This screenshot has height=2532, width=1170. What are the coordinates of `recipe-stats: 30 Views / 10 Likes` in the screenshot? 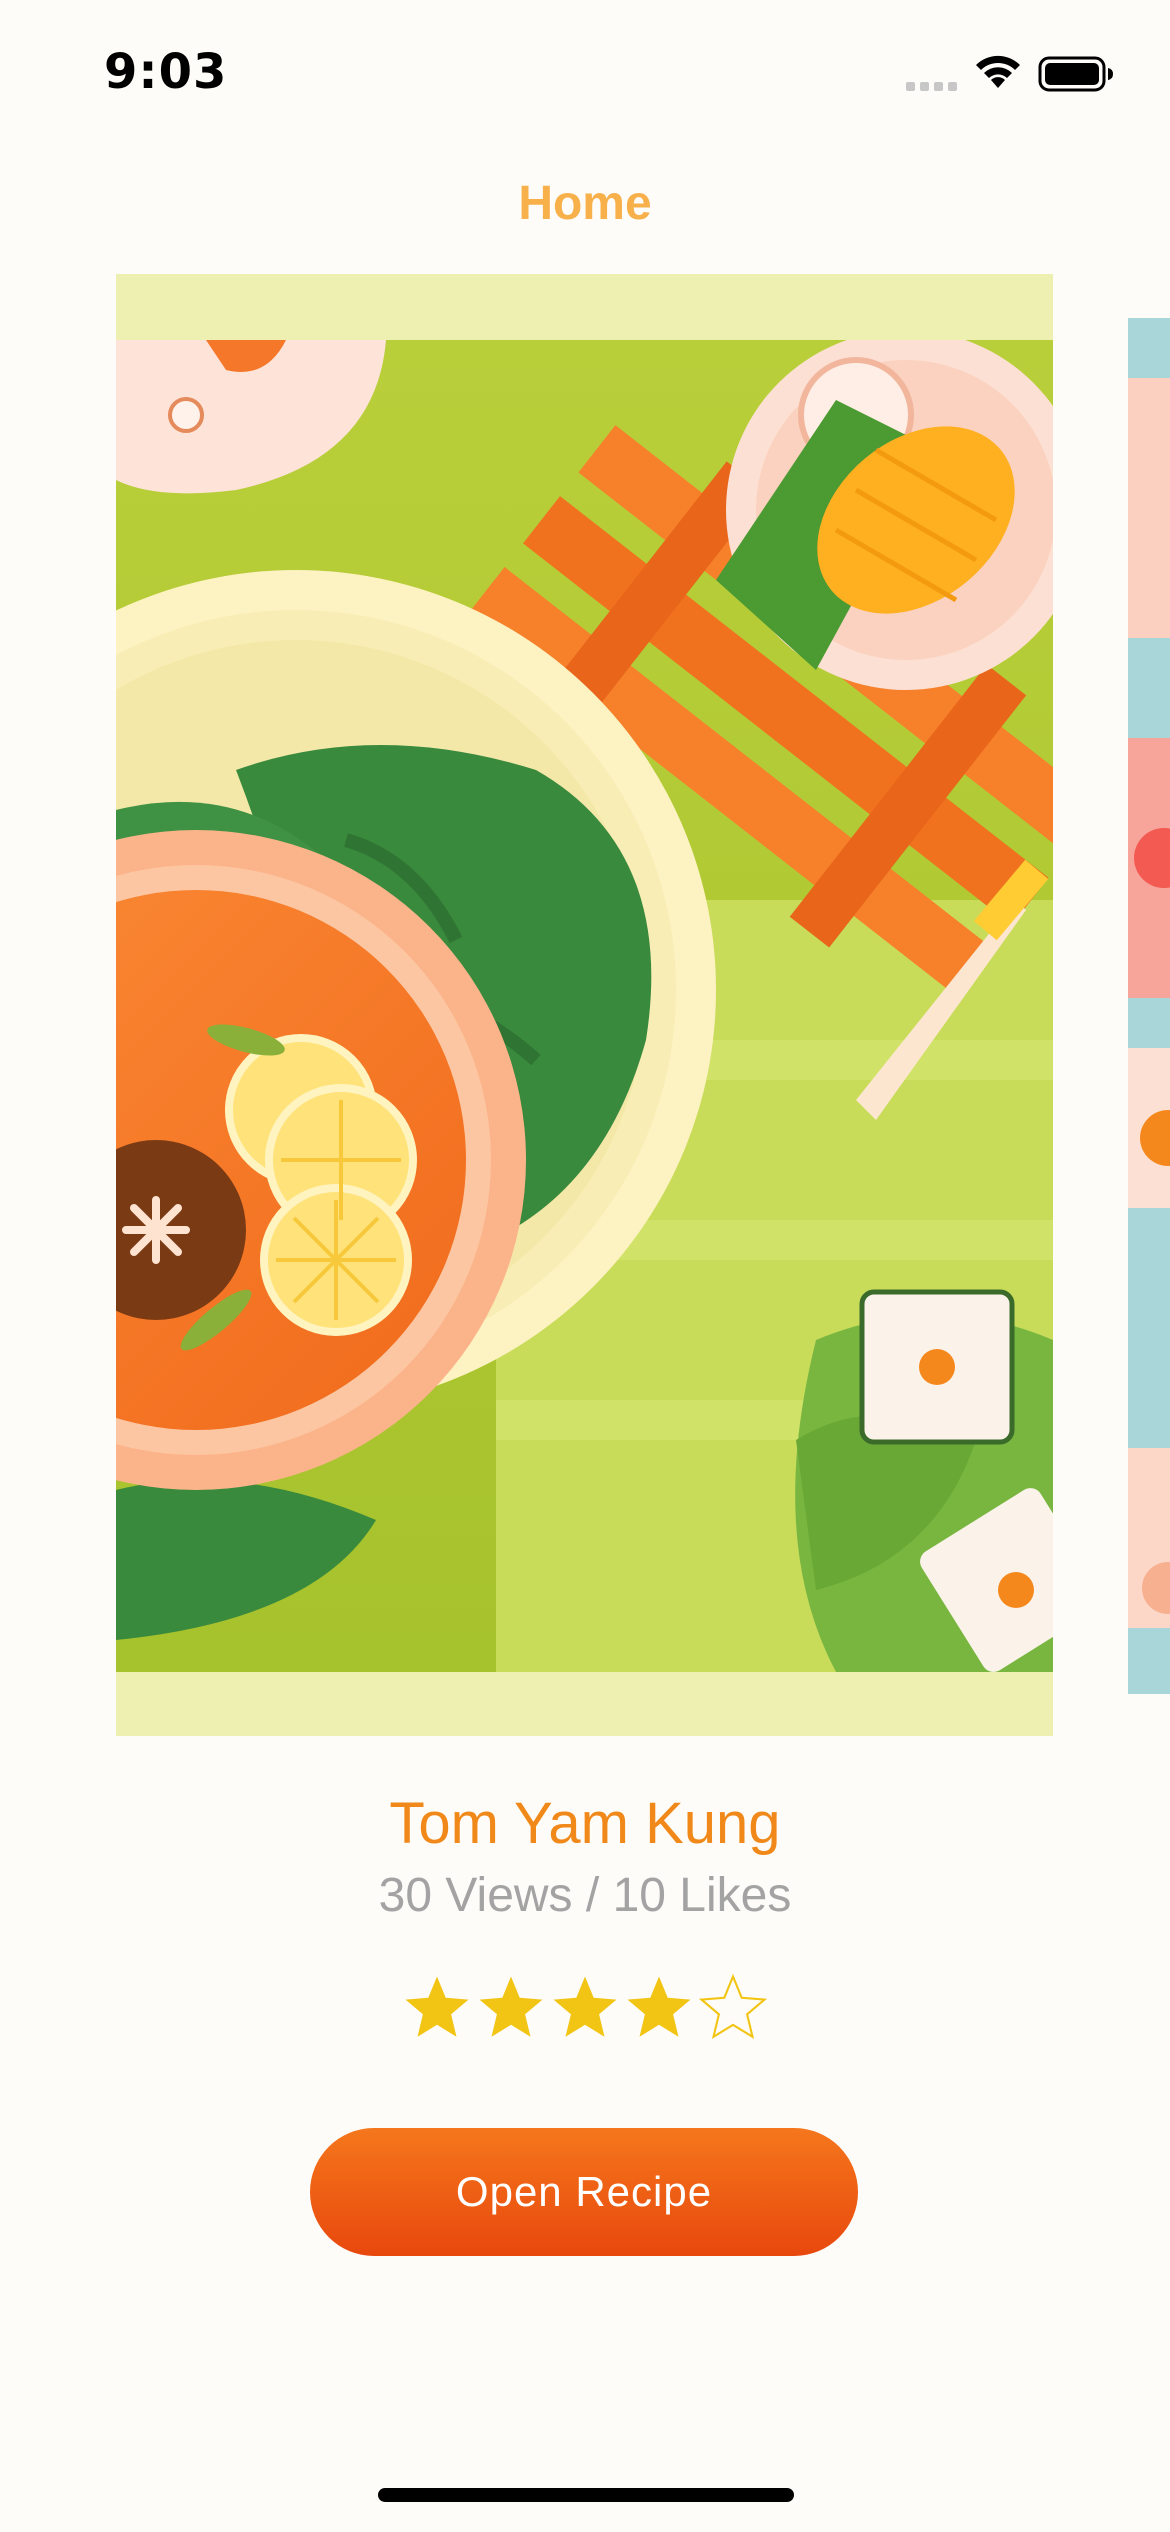 It's located at (585, 1895).